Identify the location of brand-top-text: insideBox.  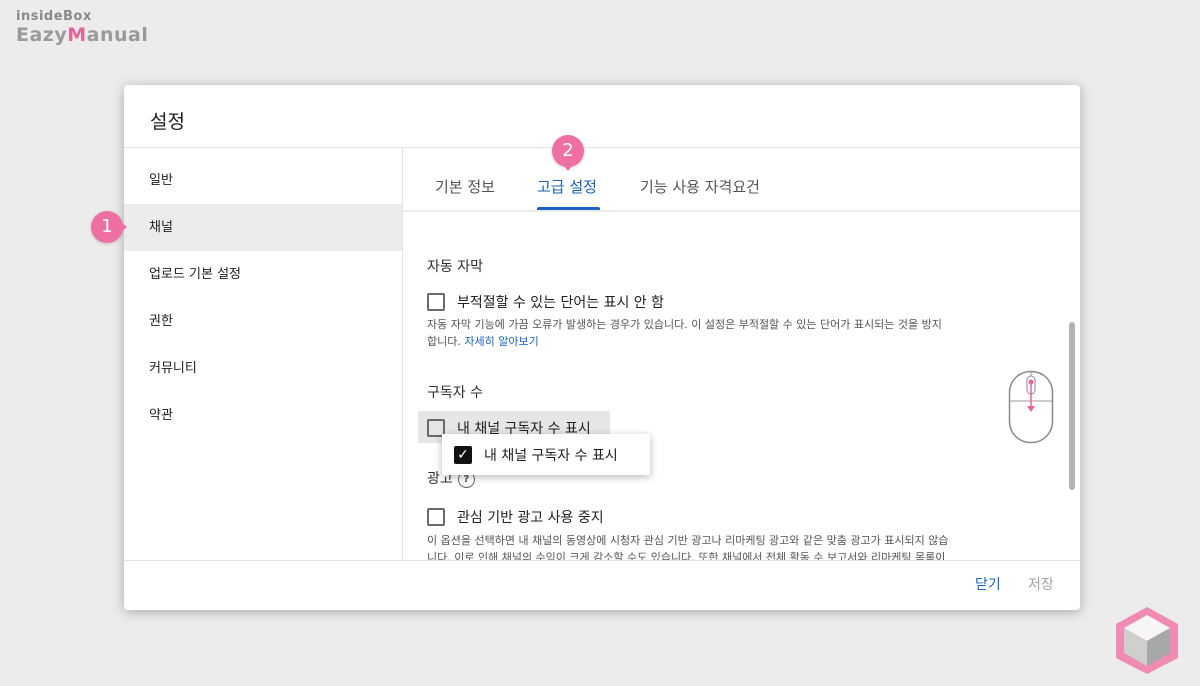
(54, 16).